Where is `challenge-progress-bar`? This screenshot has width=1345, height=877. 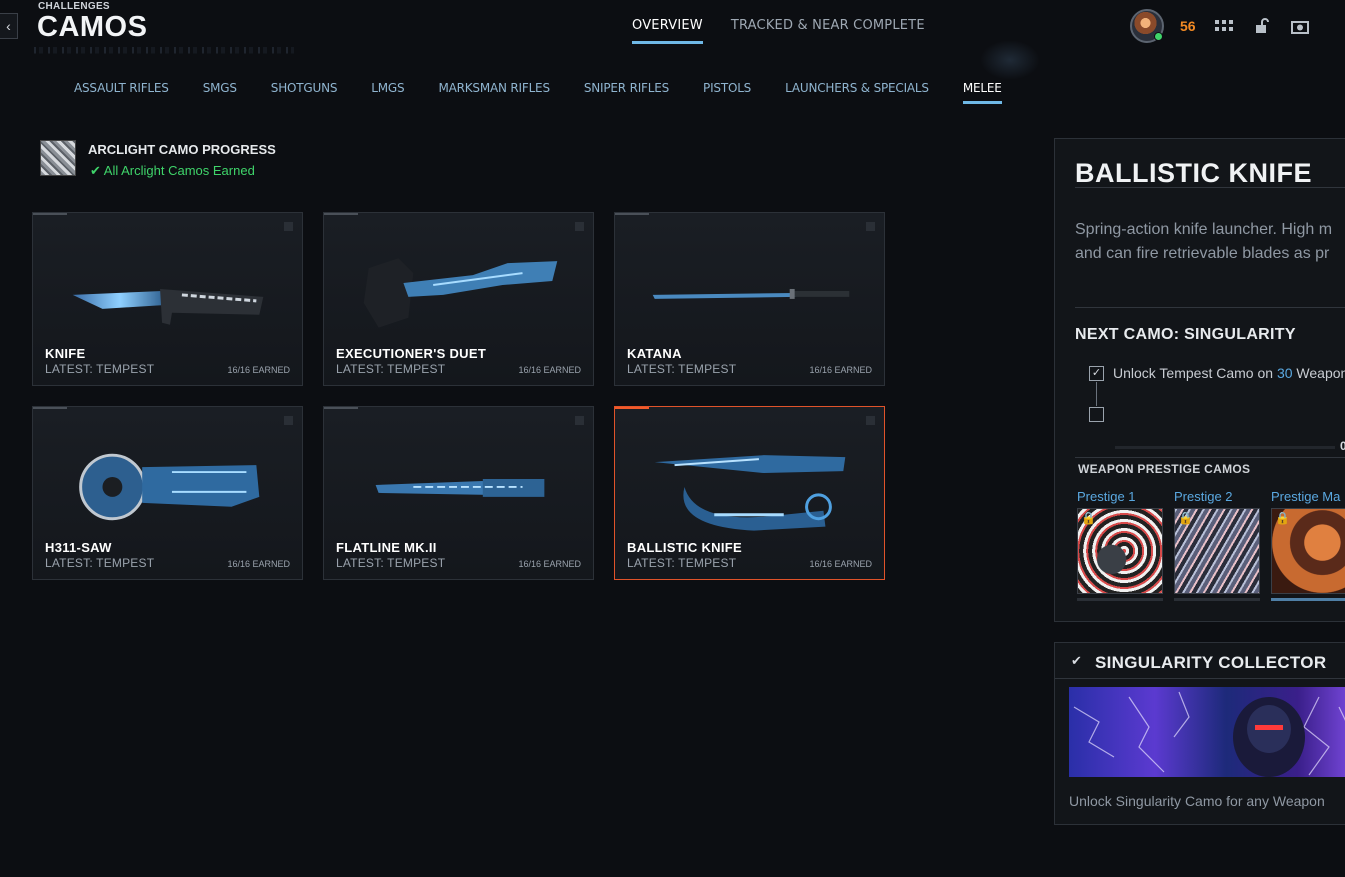 challenge-progress-bar is located at coordinates (1225, 447).